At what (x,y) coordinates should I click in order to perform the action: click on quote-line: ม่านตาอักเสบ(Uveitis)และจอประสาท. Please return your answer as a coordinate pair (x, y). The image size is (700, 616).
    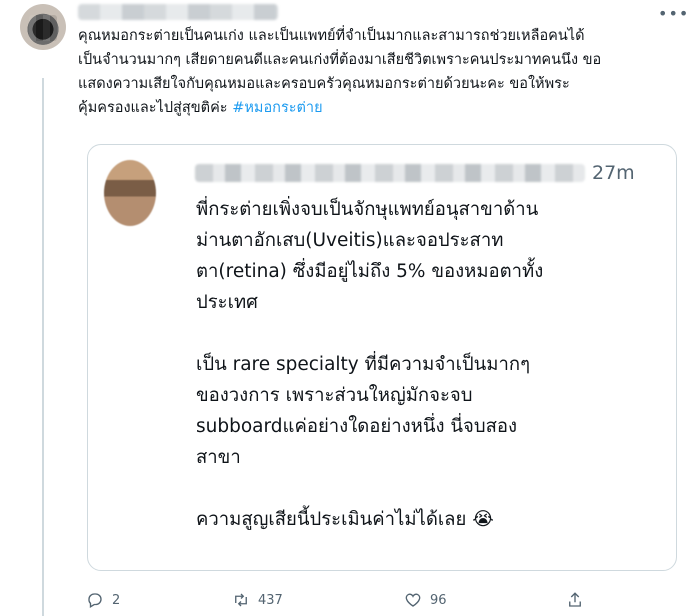
    Looking at the image, I should click on (350, 240).